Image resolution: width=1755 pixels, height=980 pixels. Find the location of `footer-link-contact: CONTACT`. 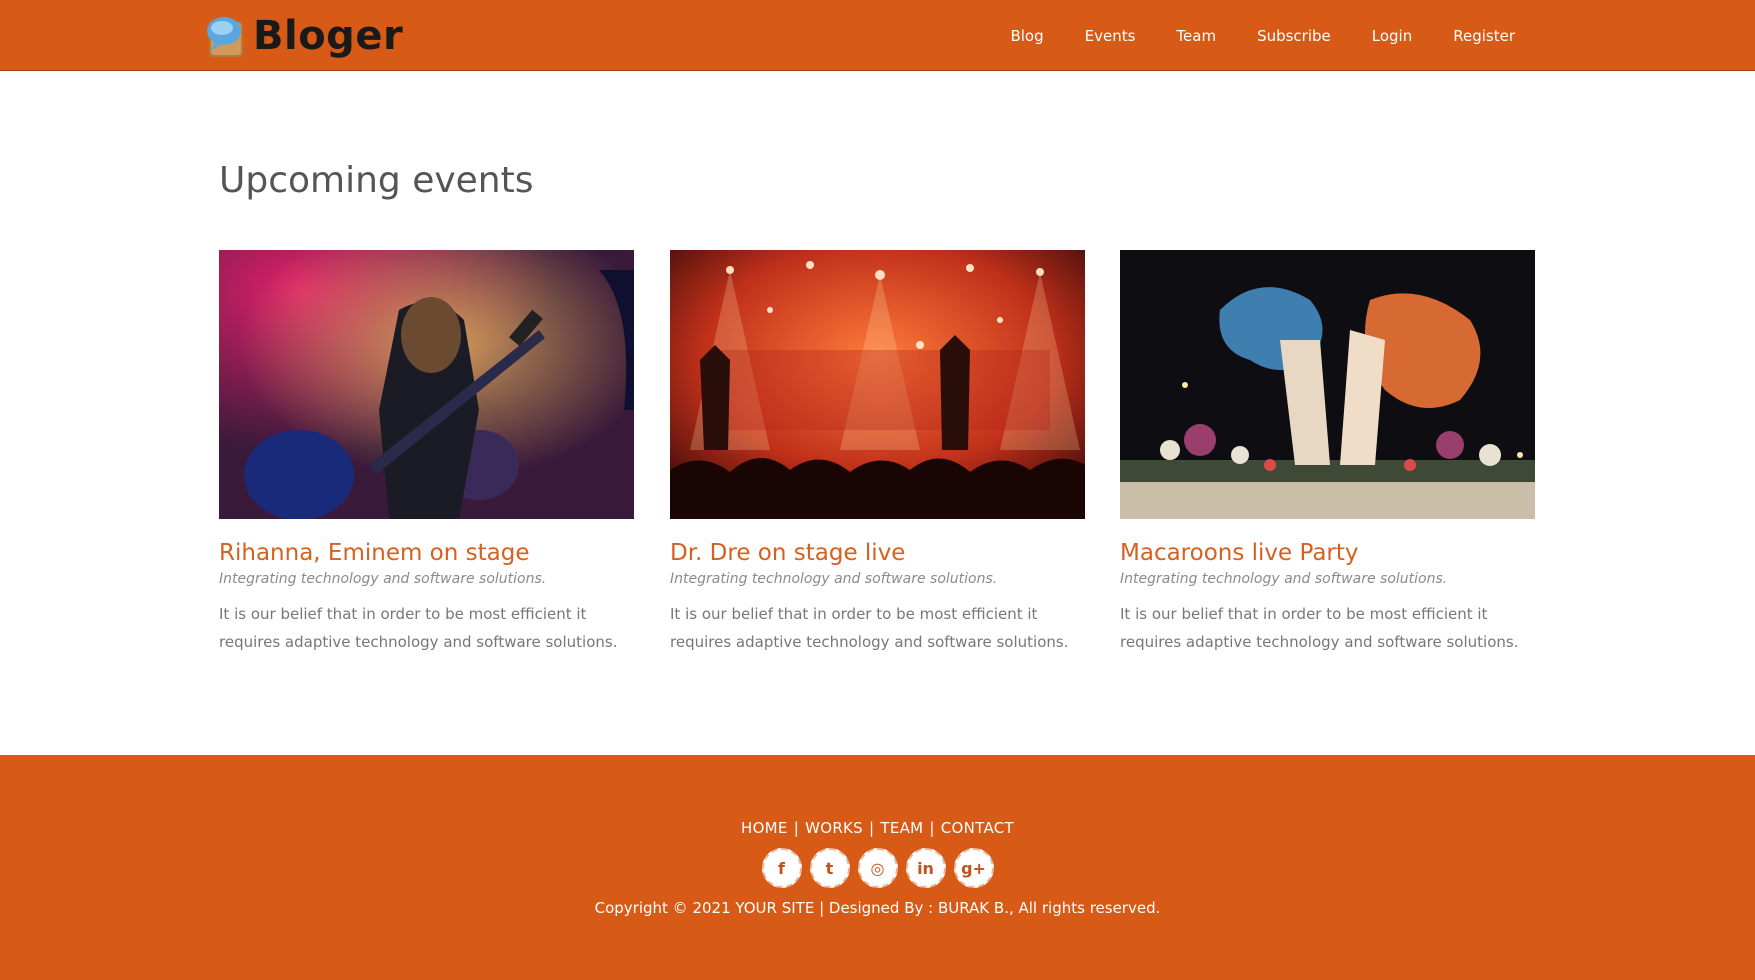

footer-link-contact: CONTACT is located at coordinates (977, 828).